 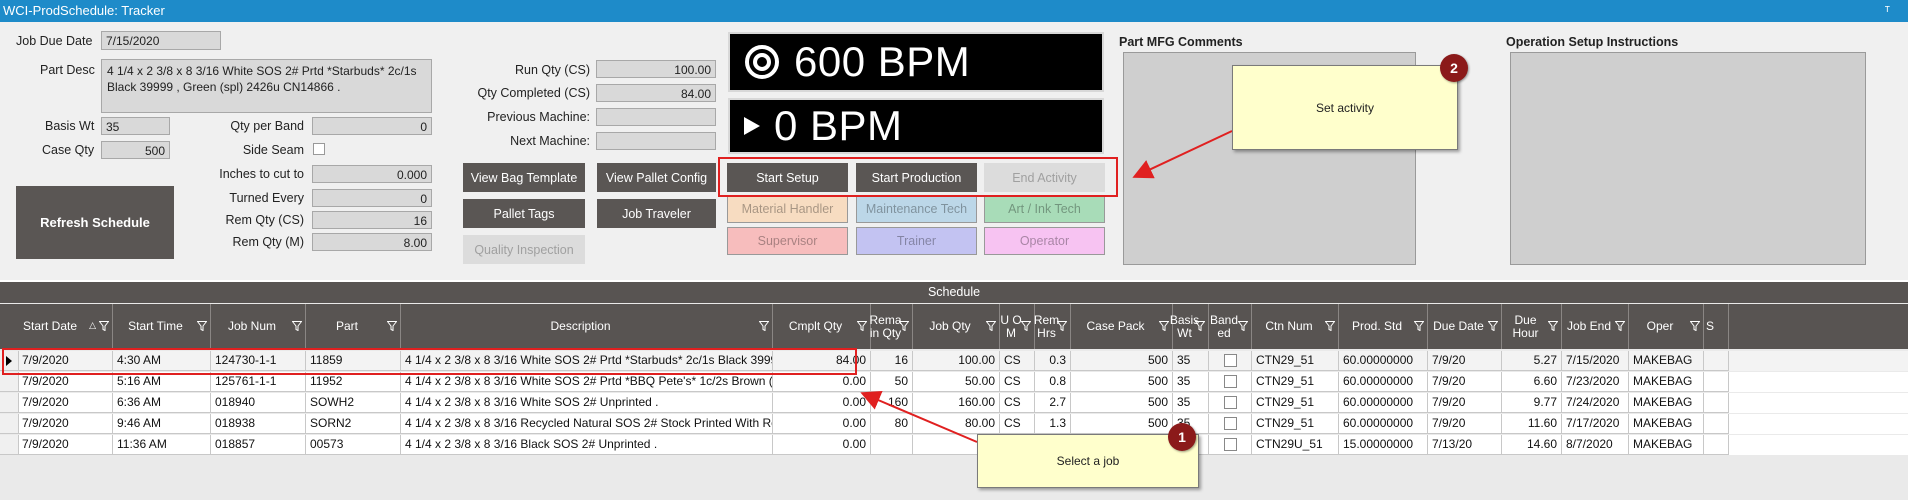 I want to click on arrow-to-job-row, so click(x=919, y=417).